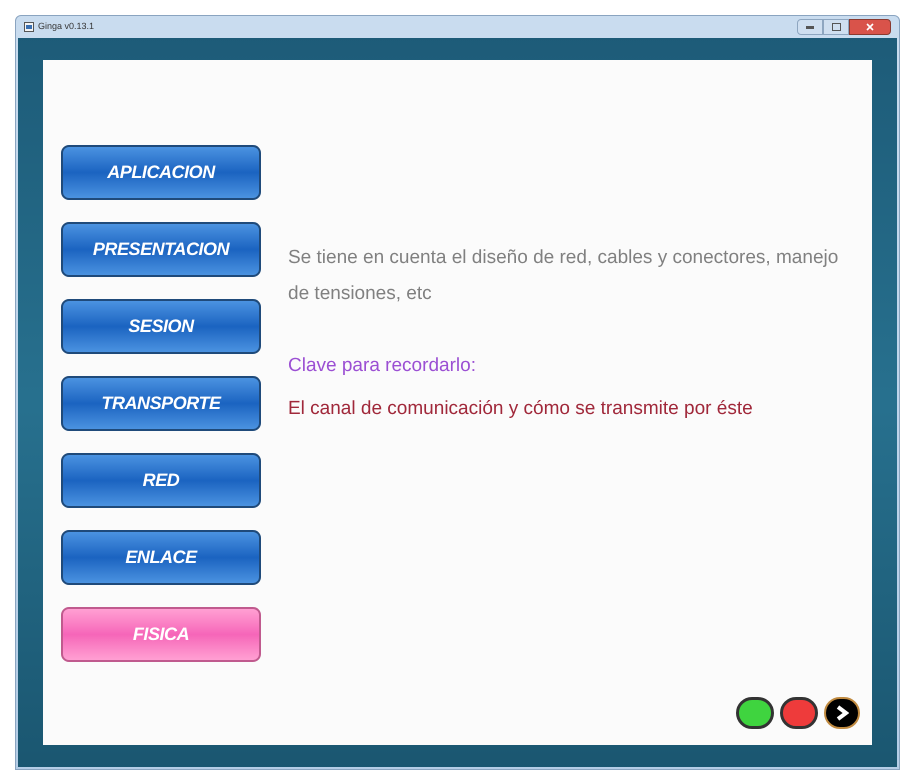 This screenshot has height=774, width=907. I want to click on menu-button: RED, so click(161, 480).